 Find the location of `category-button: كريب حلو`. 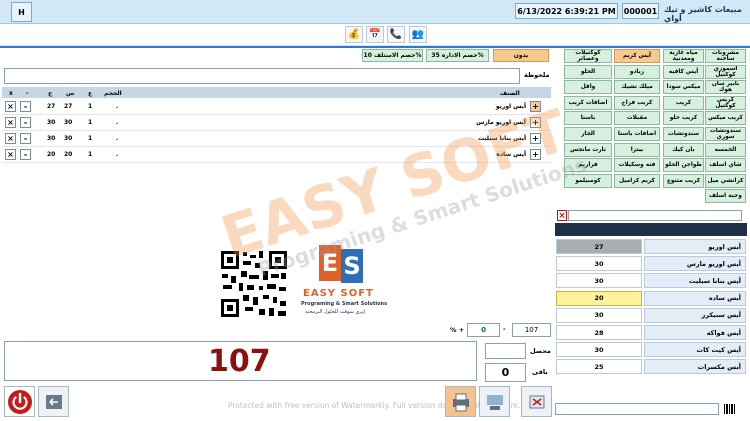

category-button: كريب حلو is located at coordinates (683, 118).